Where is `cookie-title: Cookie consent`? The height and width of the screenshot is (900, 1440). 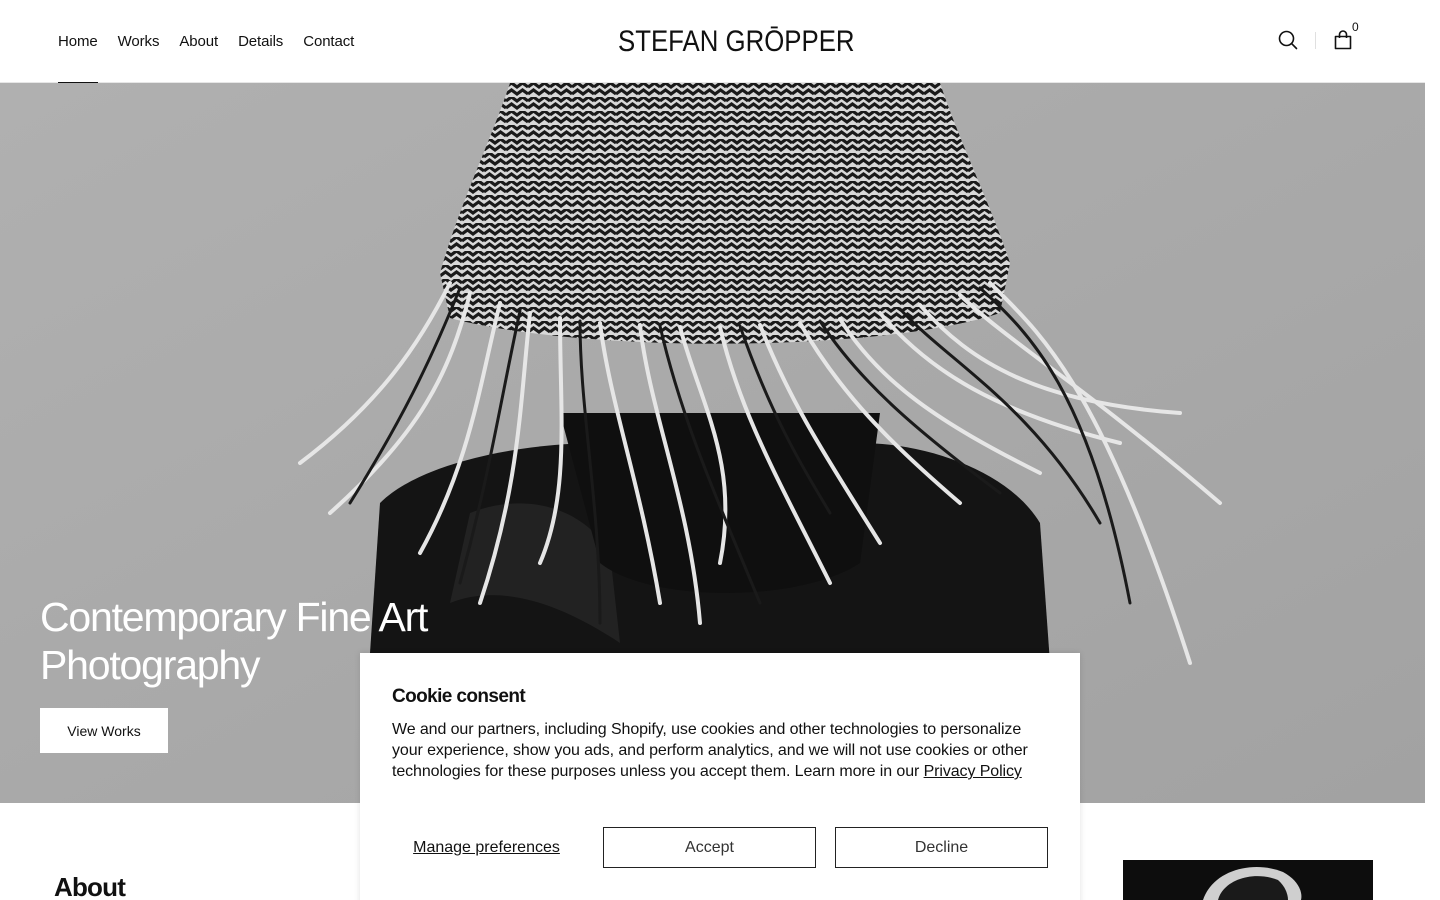
cookie-title: Cookie consent is located at coordinates (459, 696).